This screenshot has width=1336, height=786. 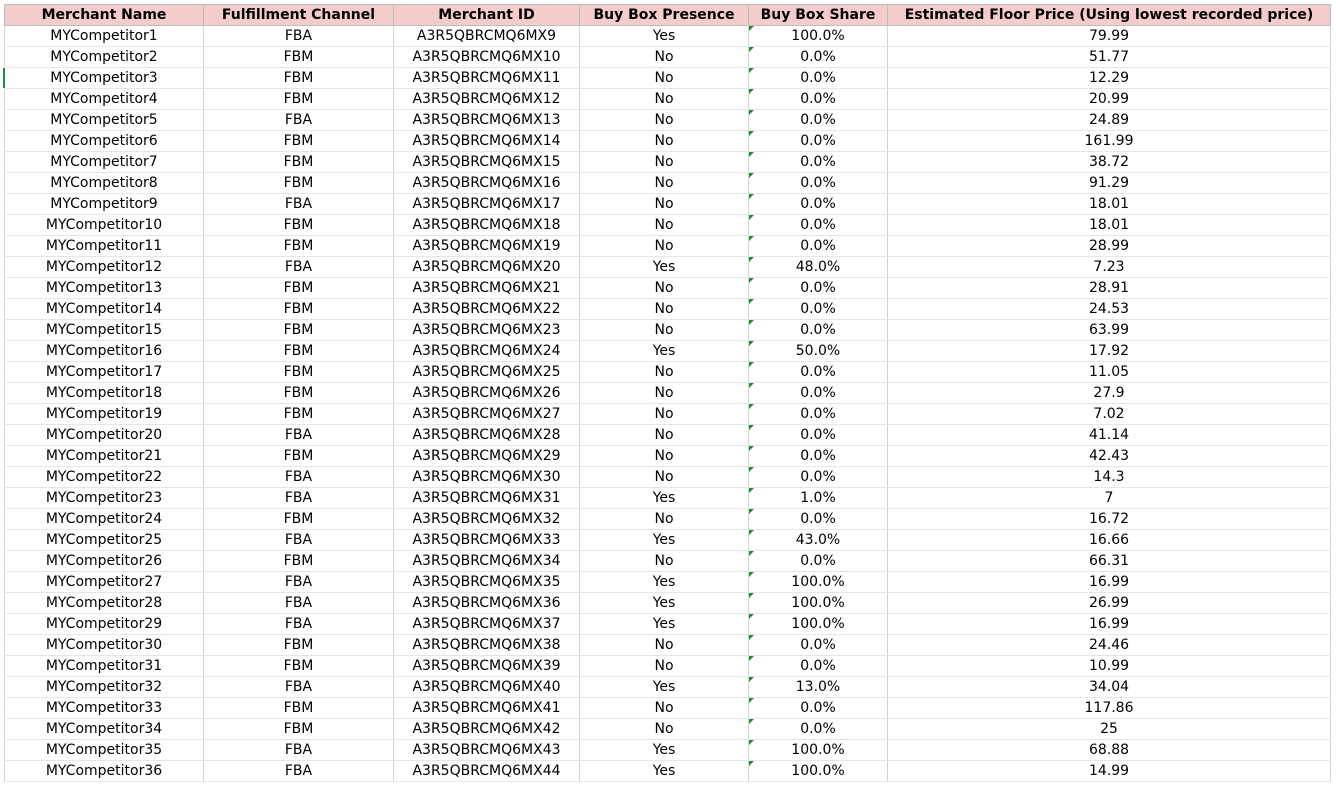 I want to click on floor-price-cell: 7, so click(x=1109, y=498).